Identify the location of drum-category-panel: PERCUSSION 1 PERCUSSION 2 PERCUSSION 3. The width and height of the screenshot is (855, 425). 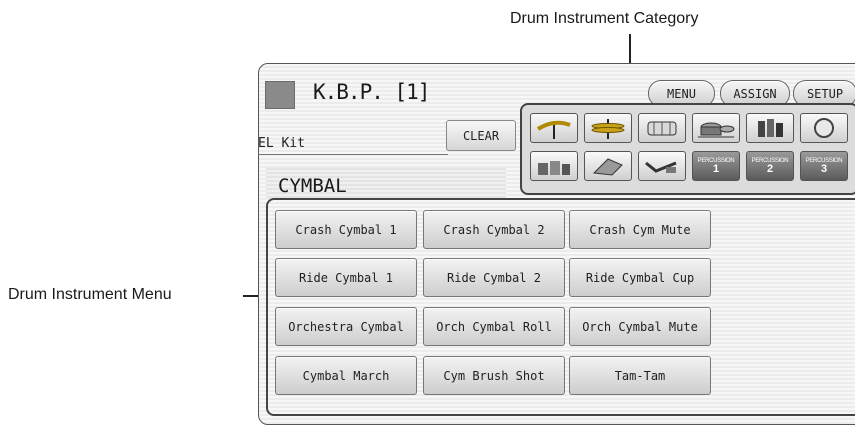
(687, 149).